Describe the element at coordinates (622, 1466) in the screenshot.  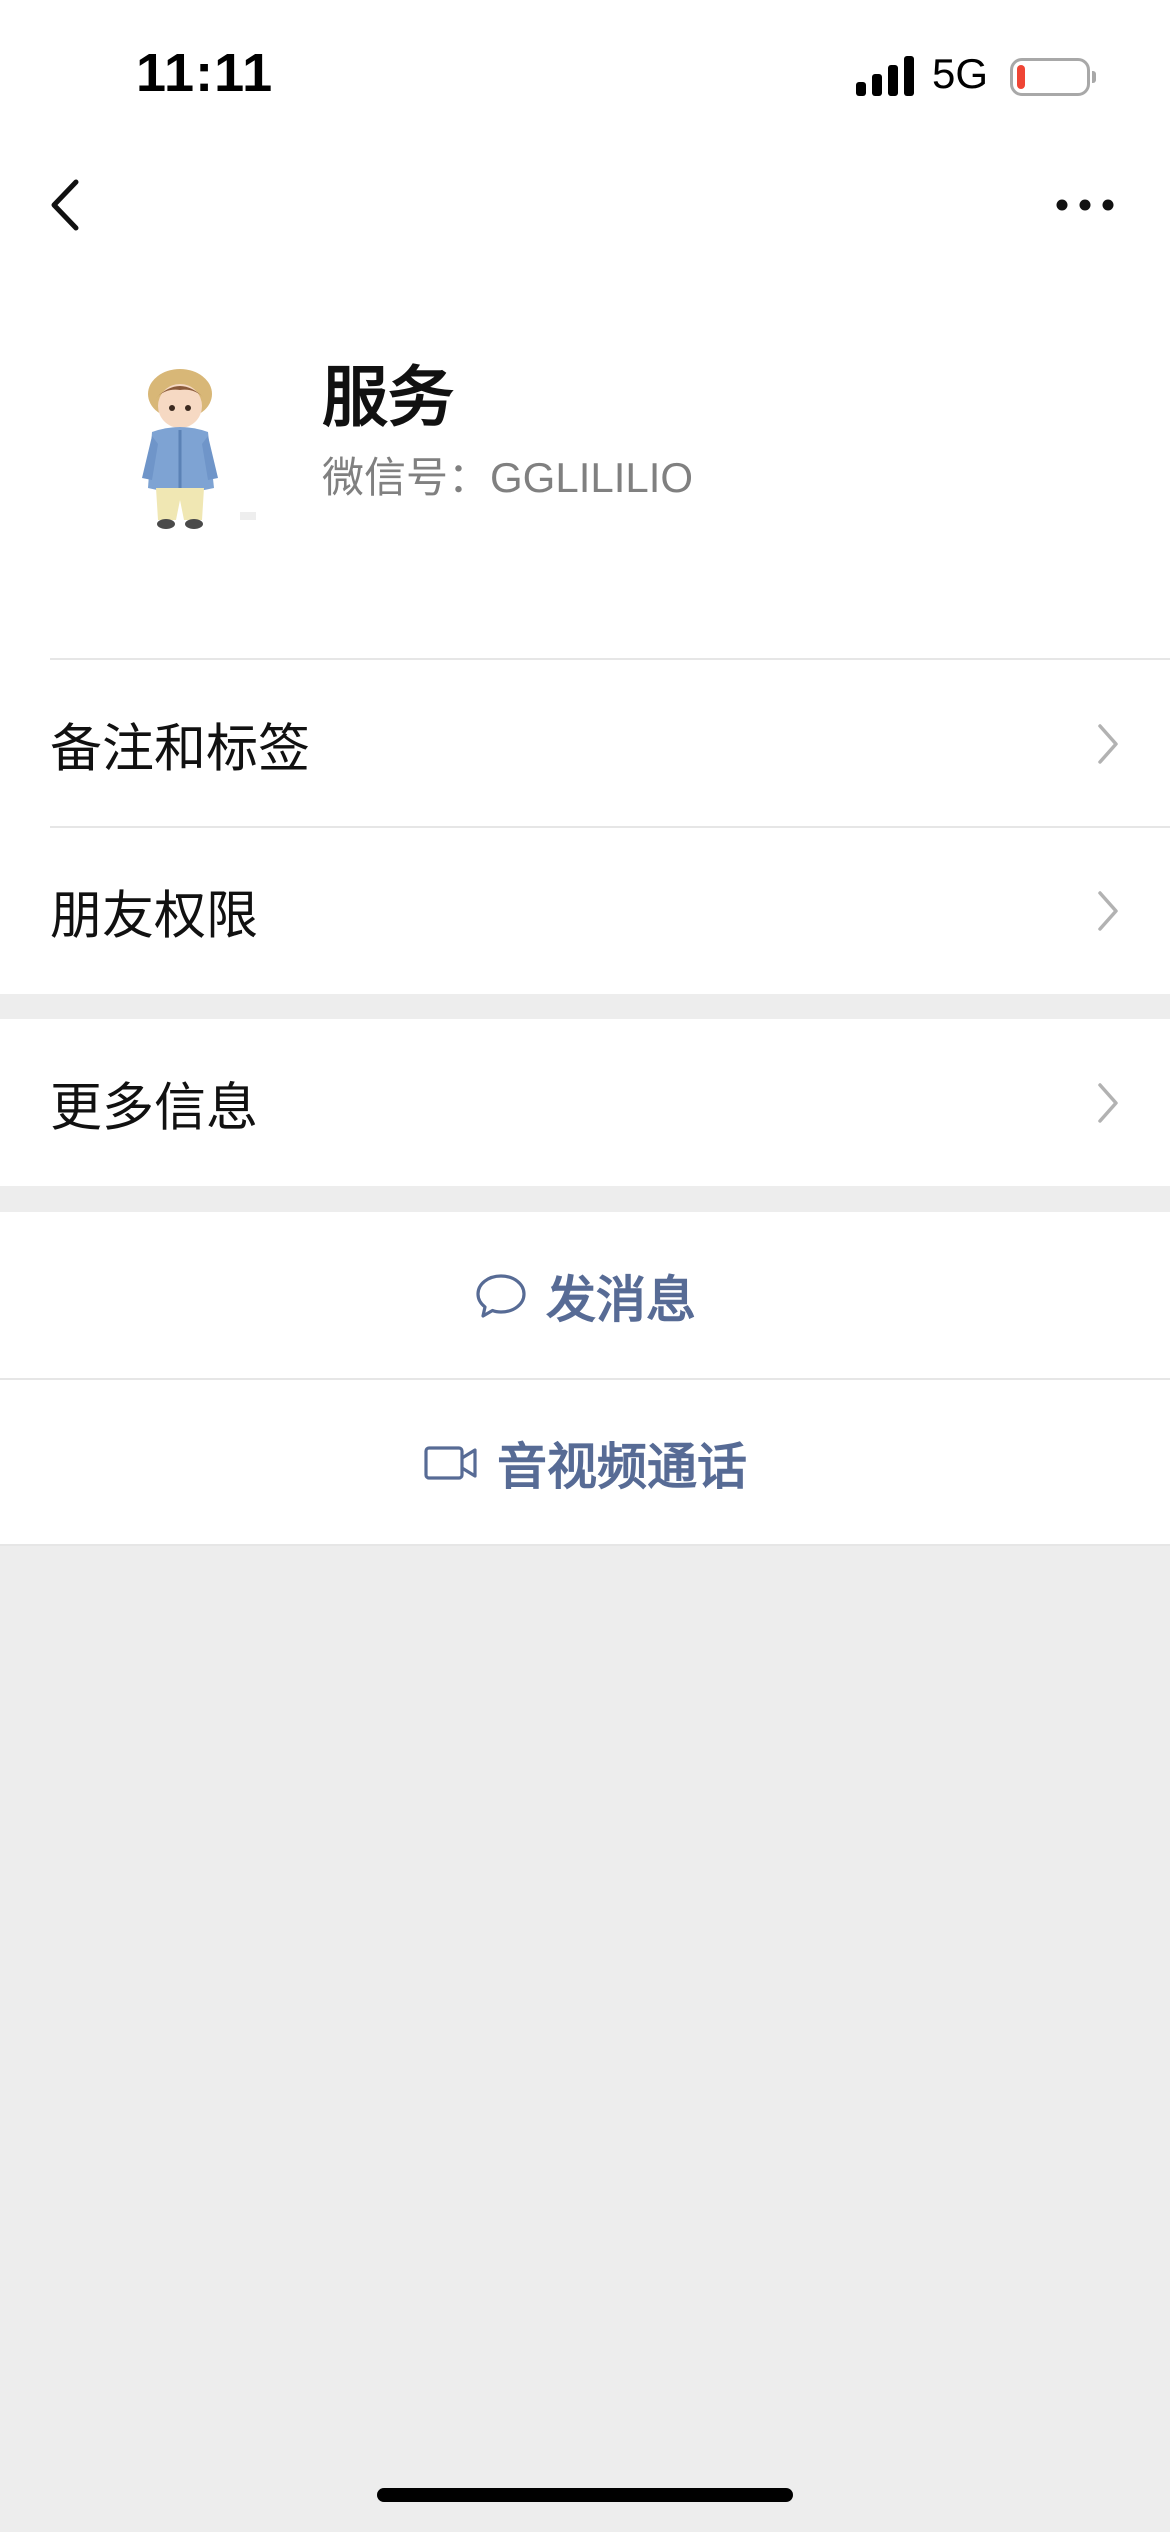
I see `video-call-label: 音视频通话` at that location.